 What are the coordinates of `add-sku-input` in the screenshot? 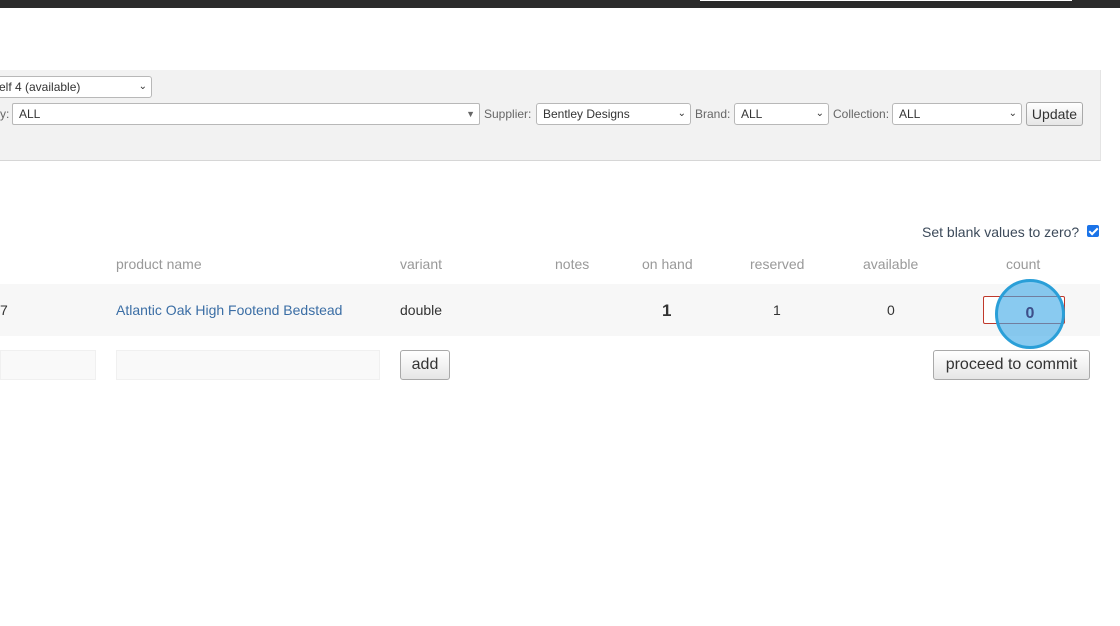 It's located at (48, 365).